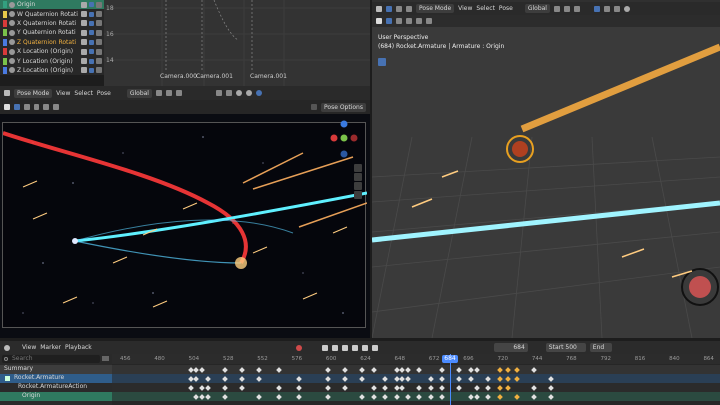 The width and height of the screenshot is (720, 405). Describe the element at coordinates (258, 93) in the screenshot. I see `shading-rendered-icon` at that location.